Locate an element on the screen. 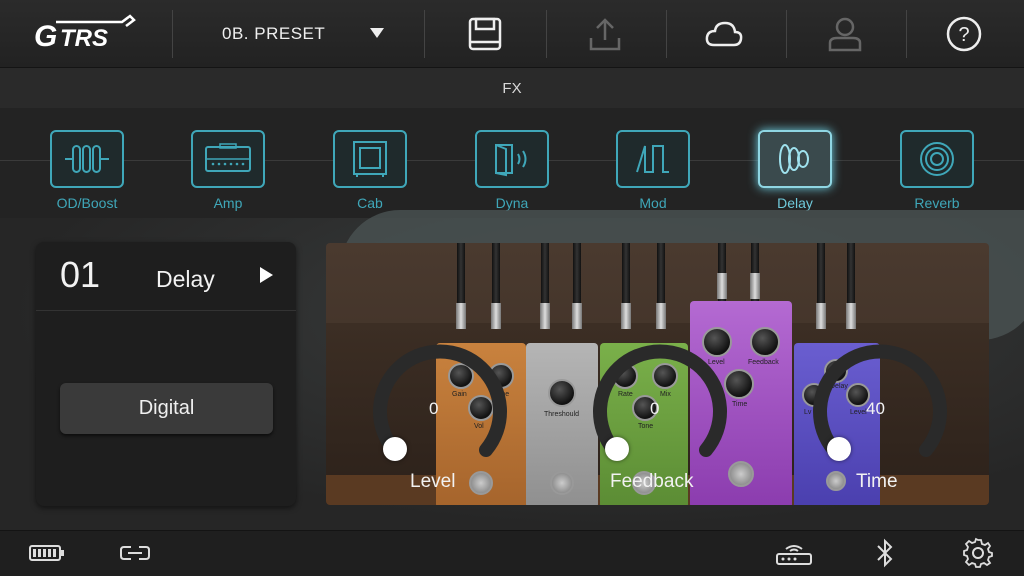 This screenshot has width=1024, height=576. cab-icon is located at coordinates (370, 159).